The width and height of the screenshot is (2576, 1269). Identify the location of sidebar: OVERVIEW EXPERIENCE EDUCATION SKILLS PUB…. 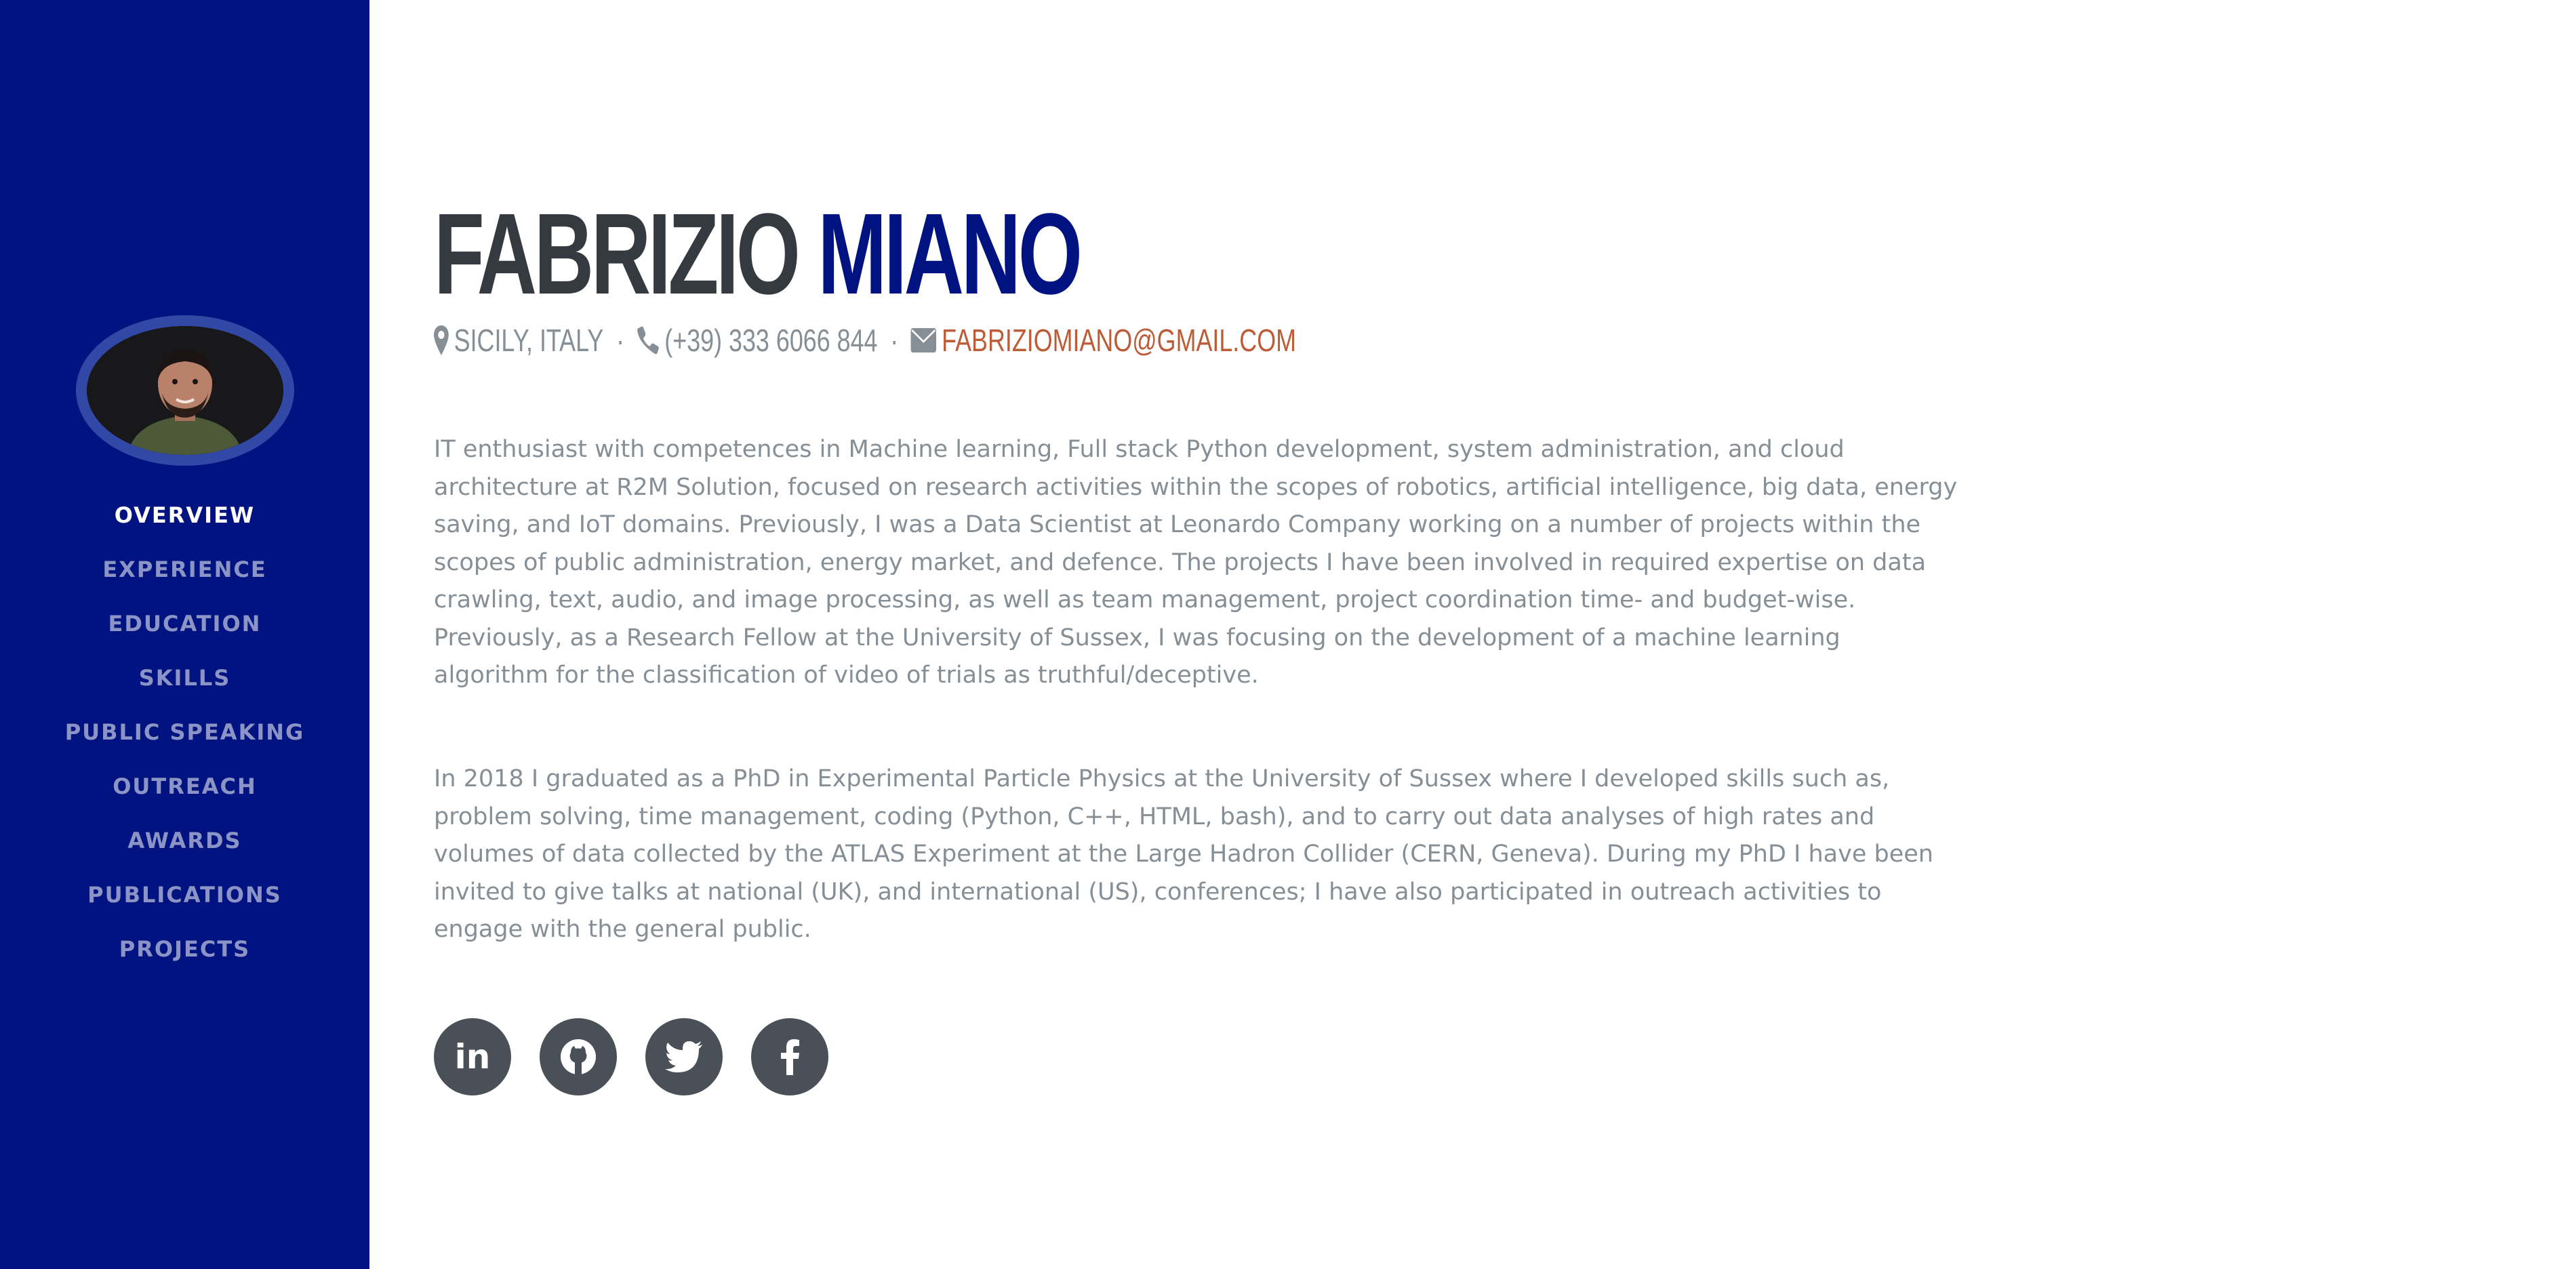
(184, 634).